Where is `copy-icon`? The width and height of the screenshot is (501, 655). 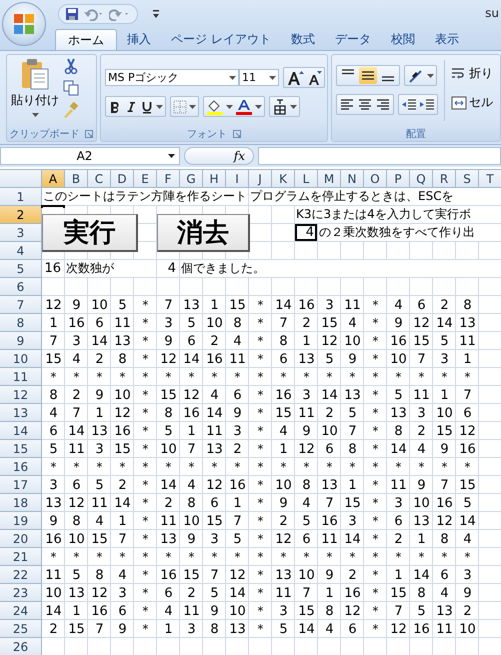 copy-icon is located at coordinates (71, 88).